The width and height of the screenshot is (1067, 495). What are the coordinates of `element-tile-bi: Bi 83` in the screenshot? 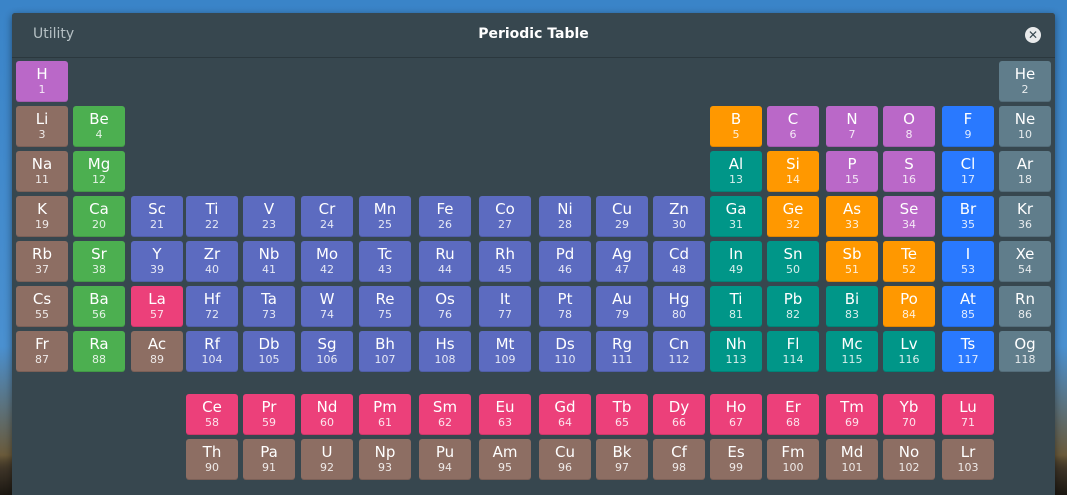 It's located at (852, 306).